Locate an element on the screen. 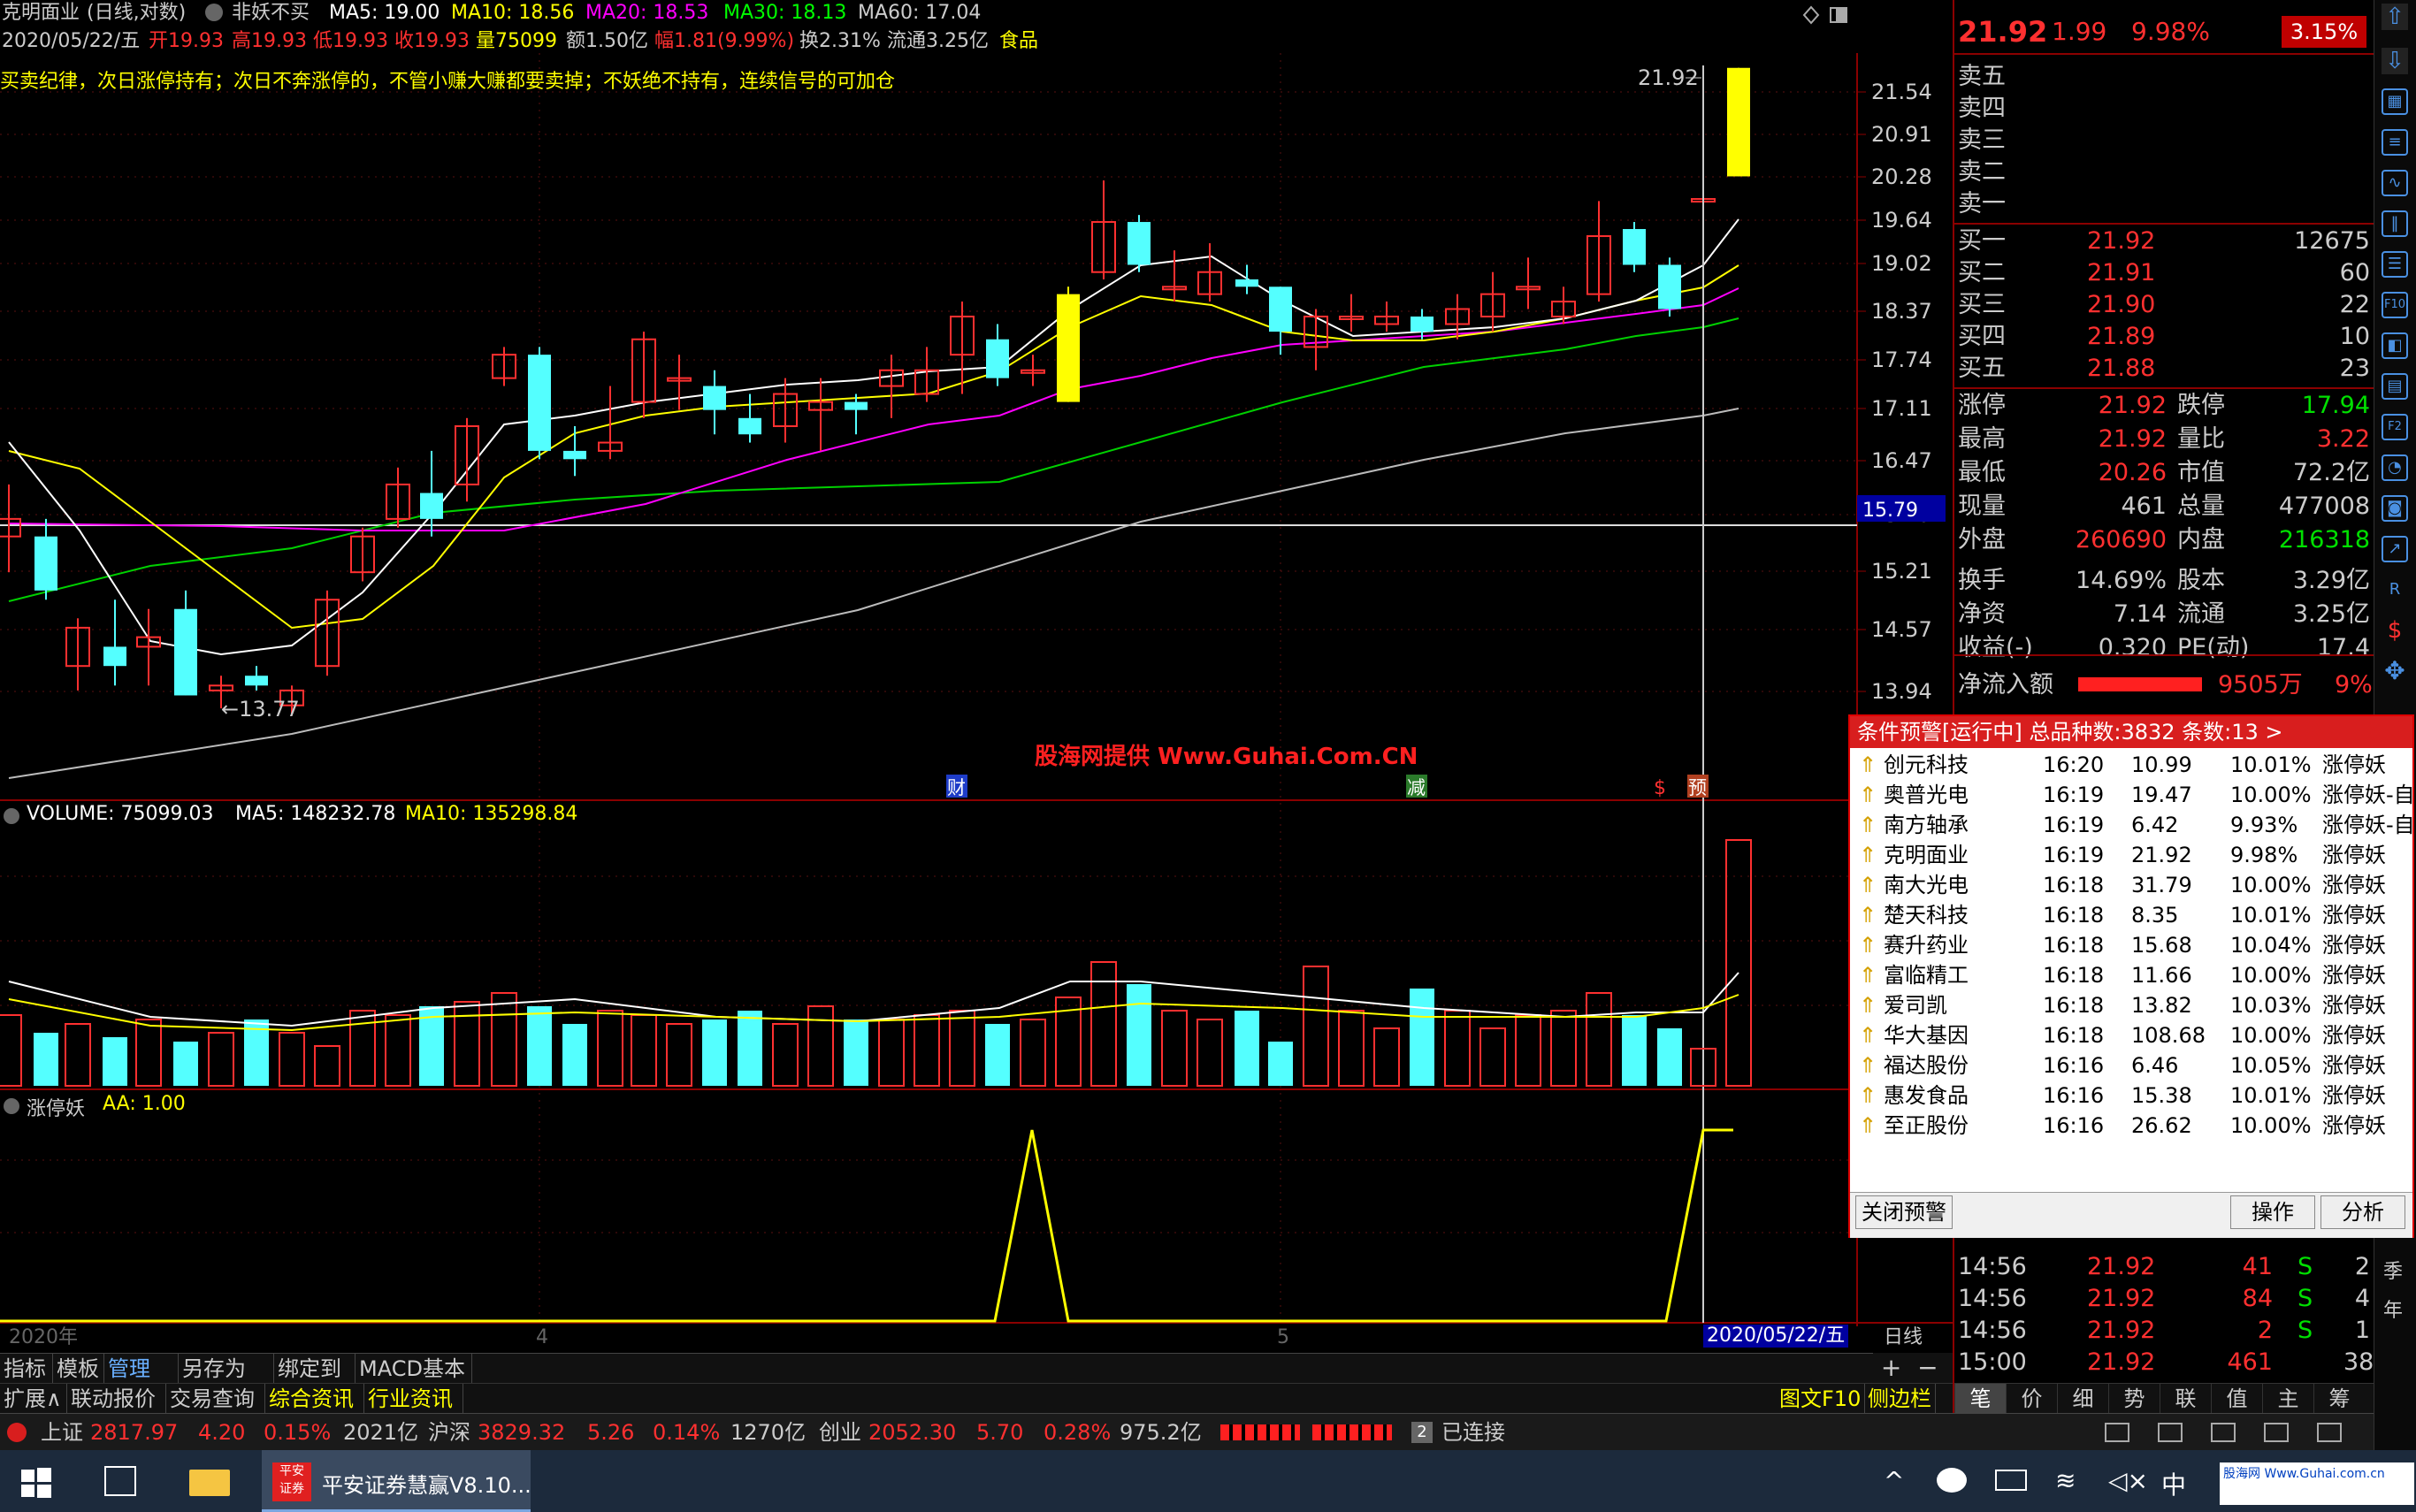  dollar-icon: $ is located at coordinates (2395, 630).